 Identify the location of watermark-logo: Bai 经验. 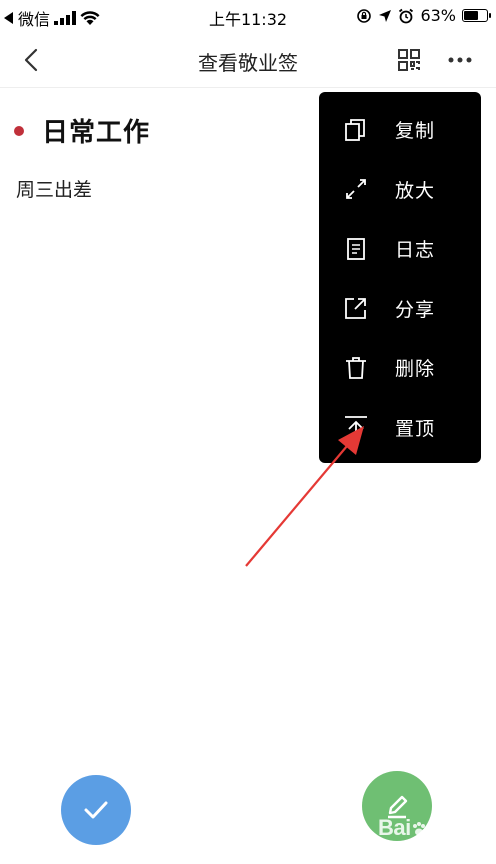
(418, 828).